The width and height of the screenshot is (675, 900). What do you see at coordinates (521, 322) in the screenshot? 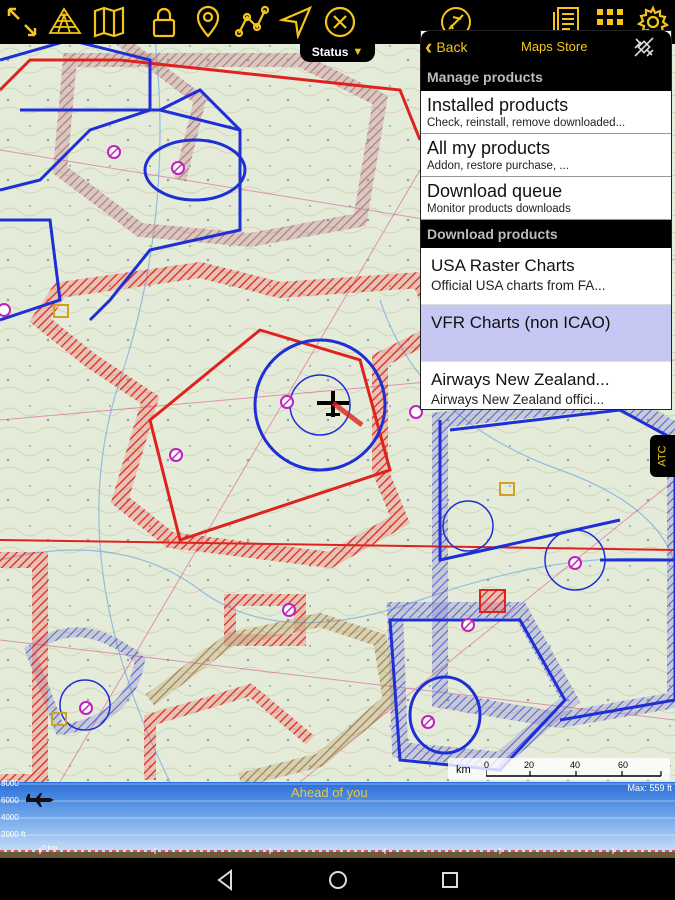
I see `item-title: VFR Charts (non ICAO)` at bounding box center [521, 322].